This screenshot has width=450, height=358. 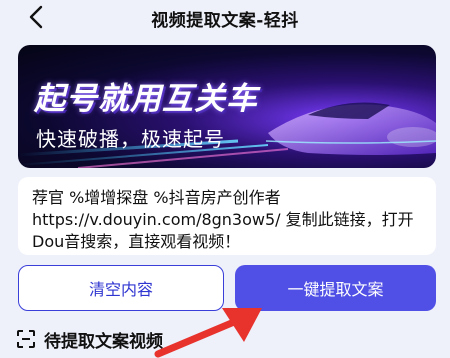 What do you see at coordinates (225, 21) in the screenshot?
I see `page-title: 视频提取文案-轻抖` at bounding box center [225, 21].